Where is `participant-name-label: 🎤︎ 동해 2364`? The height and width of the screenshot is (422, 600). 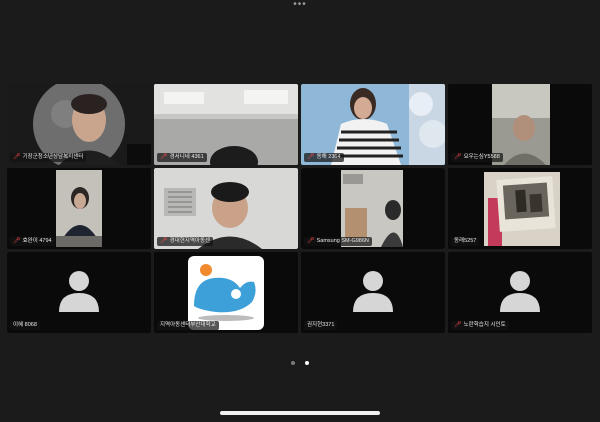
participant-name-label: 🎤︎ 동해 2364 is located at coordinates (324, 157).